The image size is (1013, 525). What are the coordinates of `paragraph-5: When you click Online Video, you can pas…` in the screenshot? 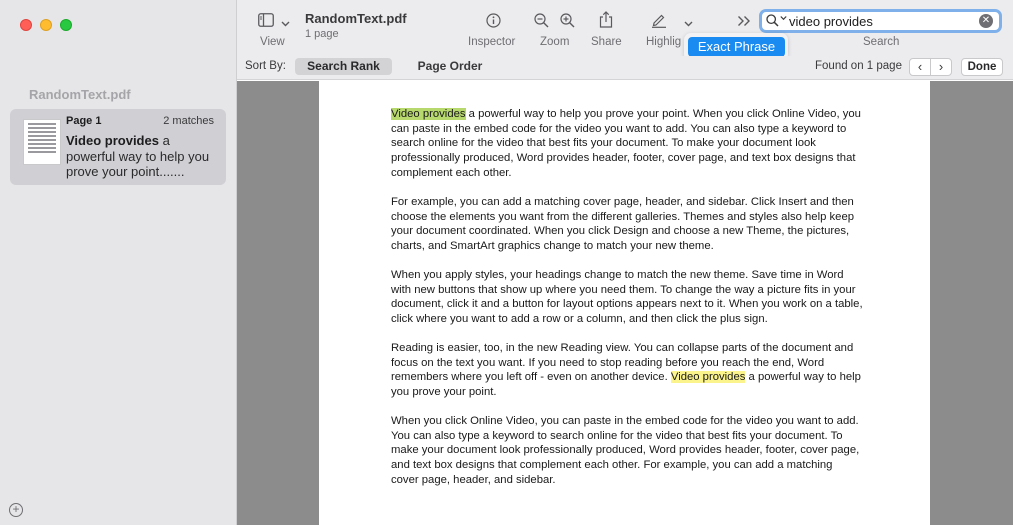 It's located at (625, 450).